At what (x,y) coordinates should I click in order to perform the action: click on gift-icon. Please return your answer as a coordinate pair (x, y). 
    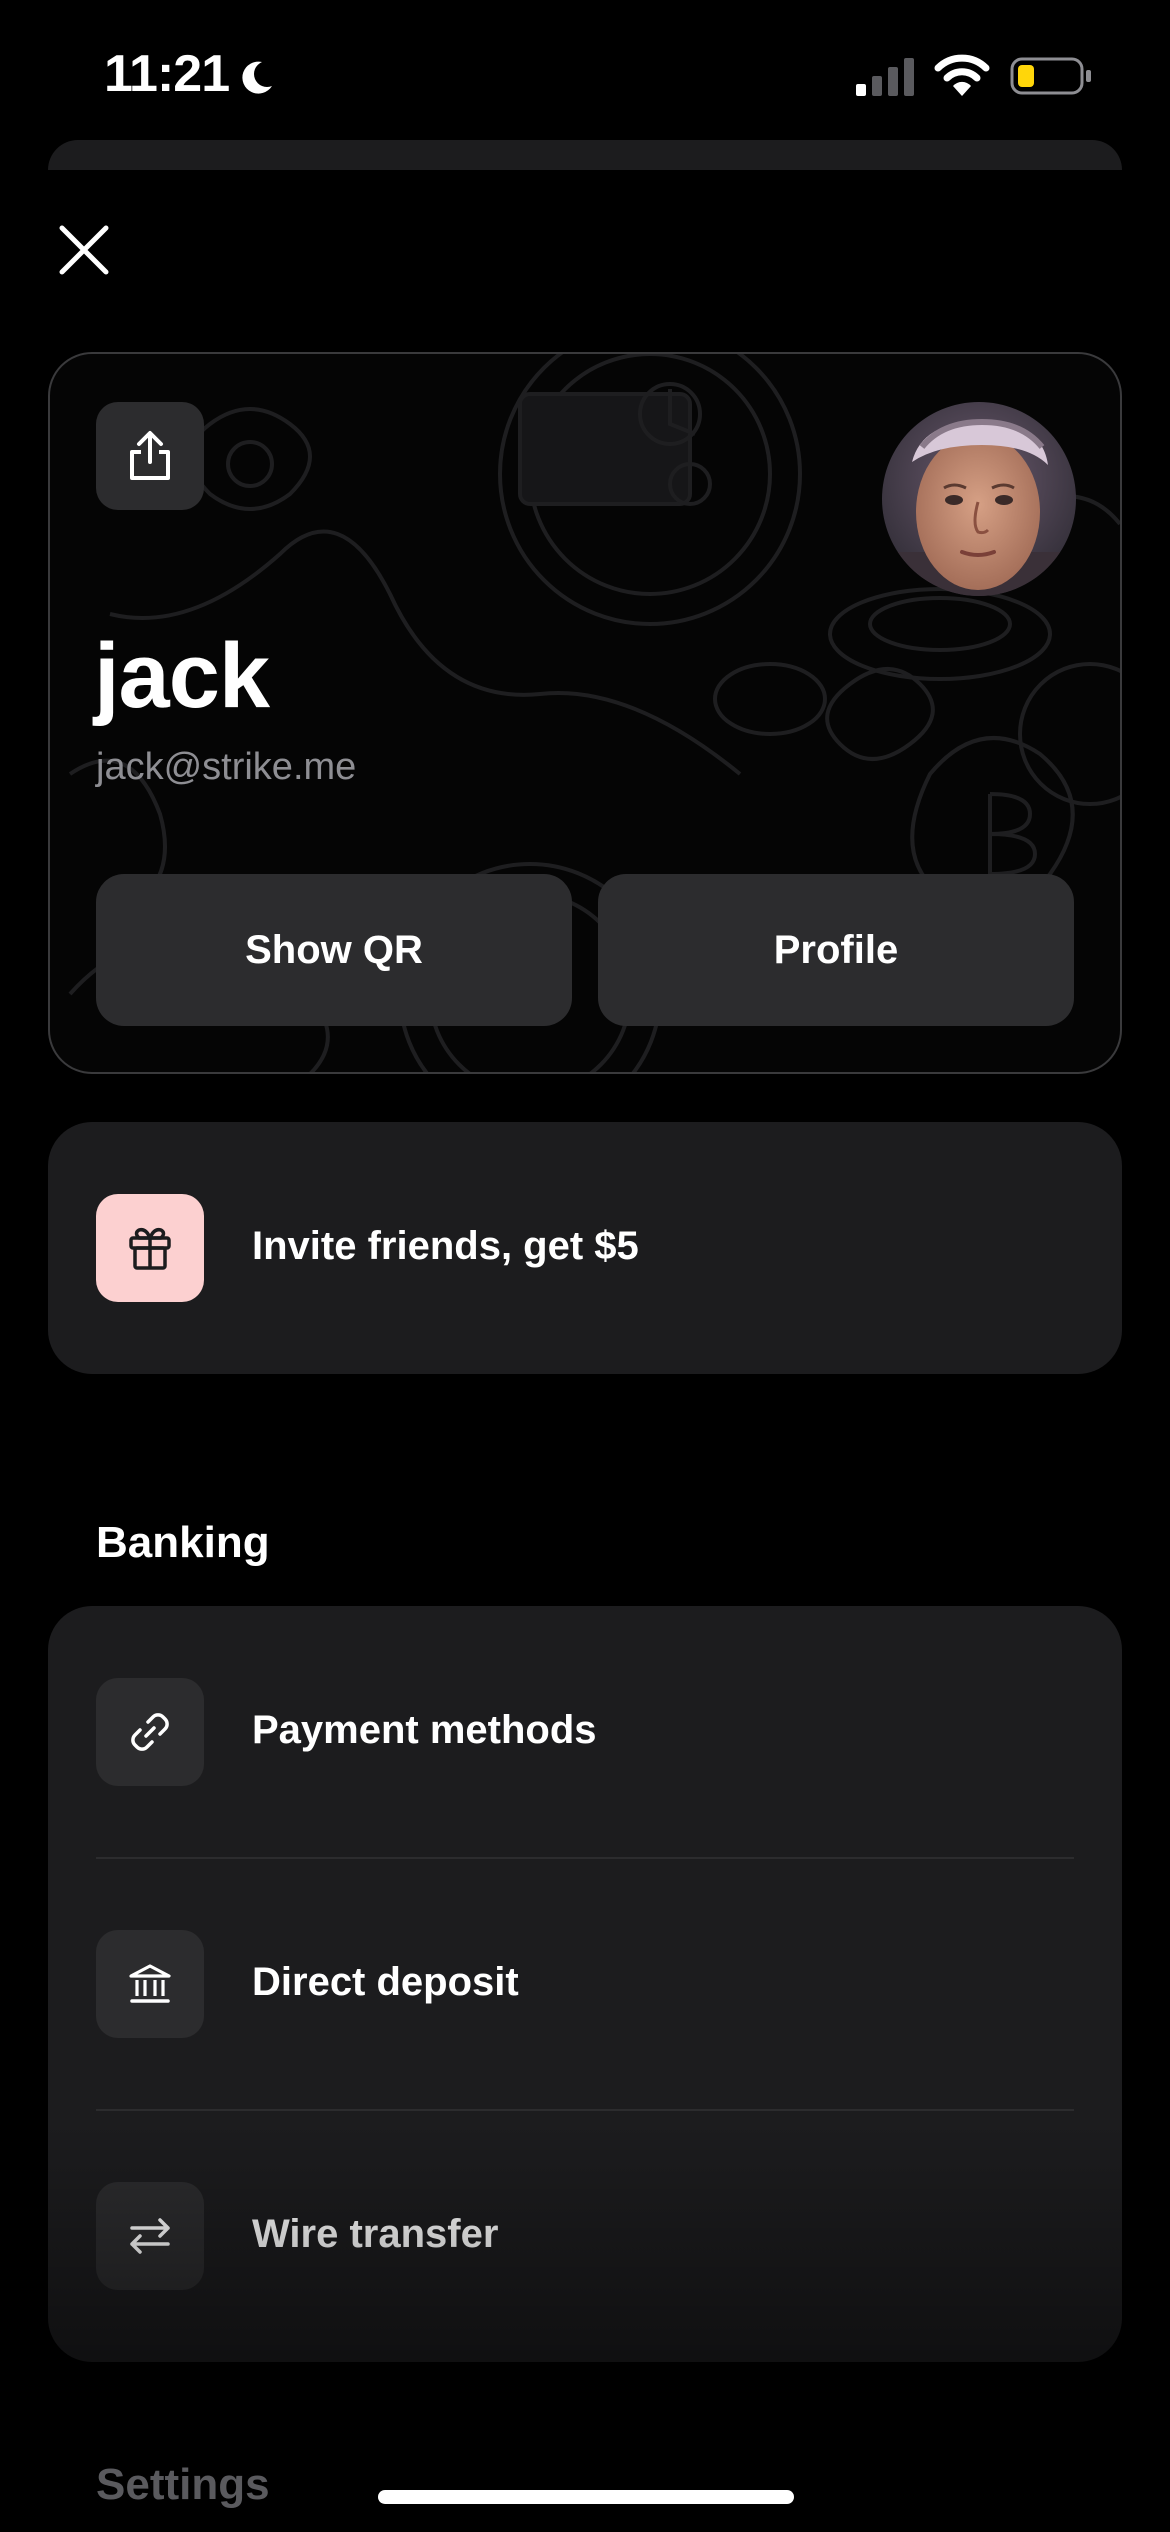
    Looking at the image, I should click on (150, 1248).